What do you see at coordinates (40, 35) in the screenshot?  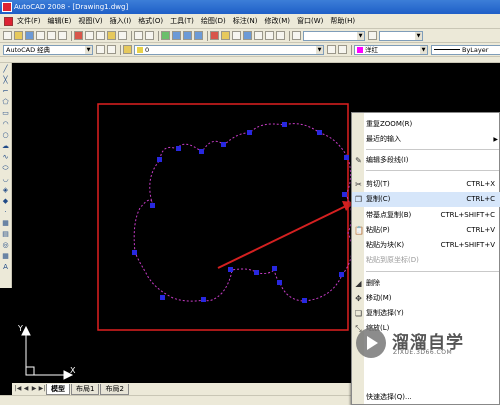 I see `print-icon` at bounding box center [40, 35].